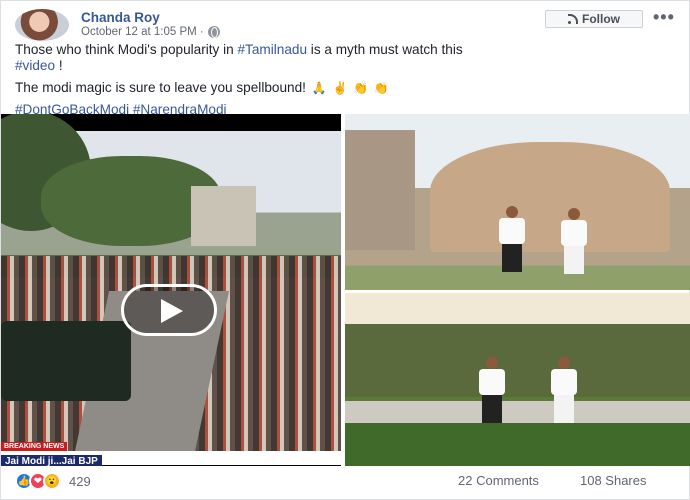 The width and height of the screenshot is (690, 500). Describe the element at coordinates (213, 32) in the screenshot. I see `globe-icon` at that location.